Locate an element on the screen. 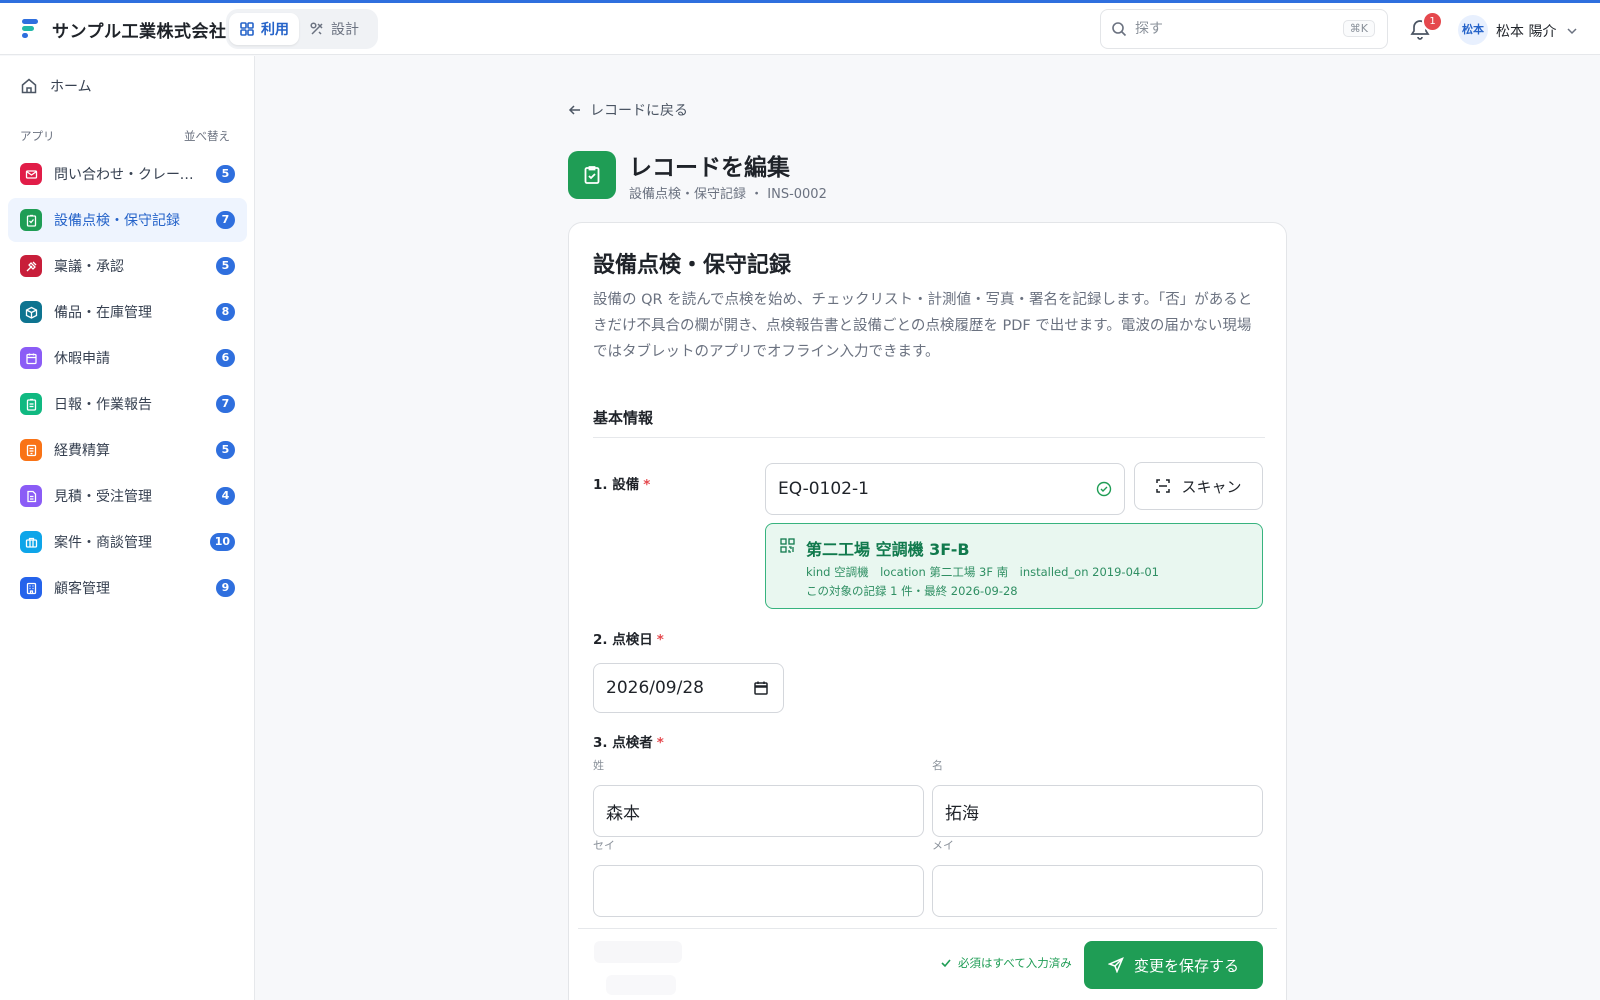 The image size is (1600, 1000). back-link: レコードに戻る is located at coordinates (628, 110).